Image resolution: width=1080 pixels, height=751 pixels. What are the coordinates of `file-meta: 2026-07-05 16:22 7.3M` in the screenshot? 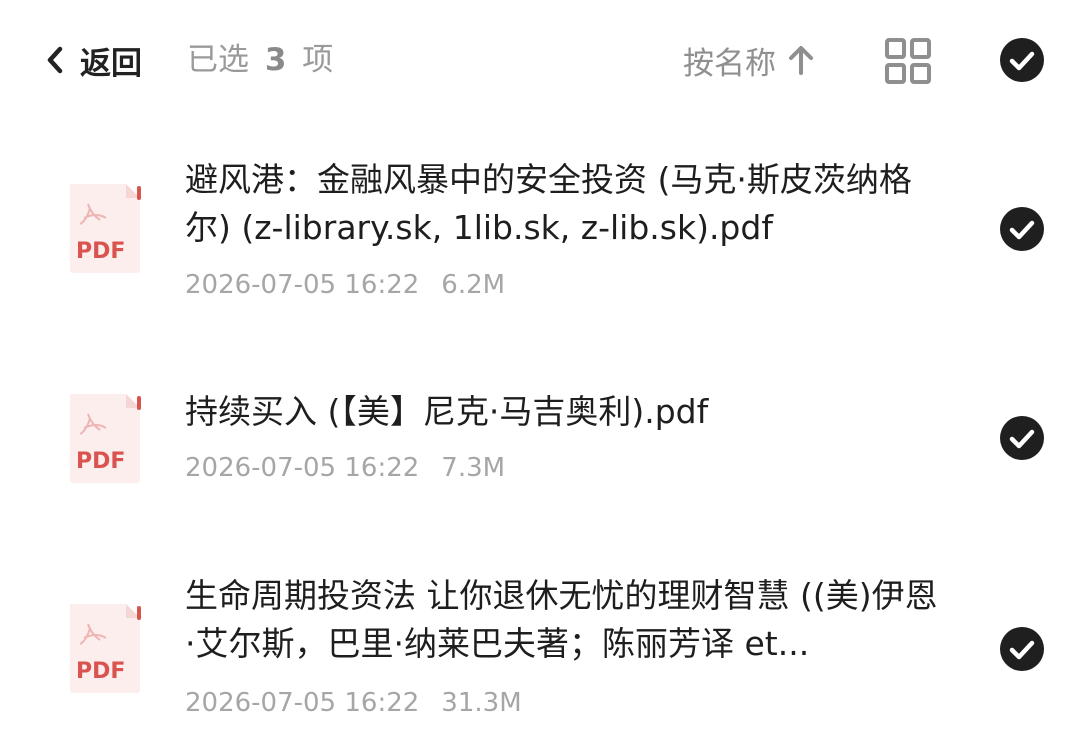 It's located at (345, 468).